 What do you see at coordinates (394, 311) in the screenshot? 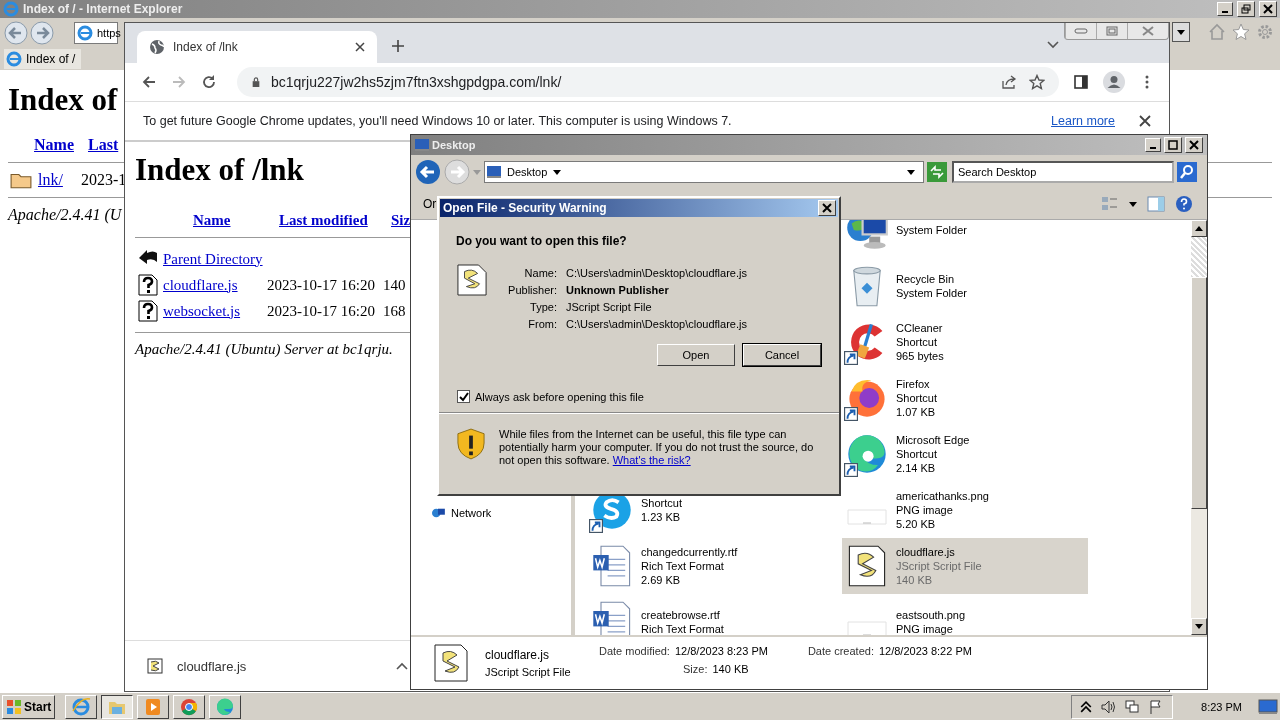
I see `size-text: 168` at bounding box center [394, 311].